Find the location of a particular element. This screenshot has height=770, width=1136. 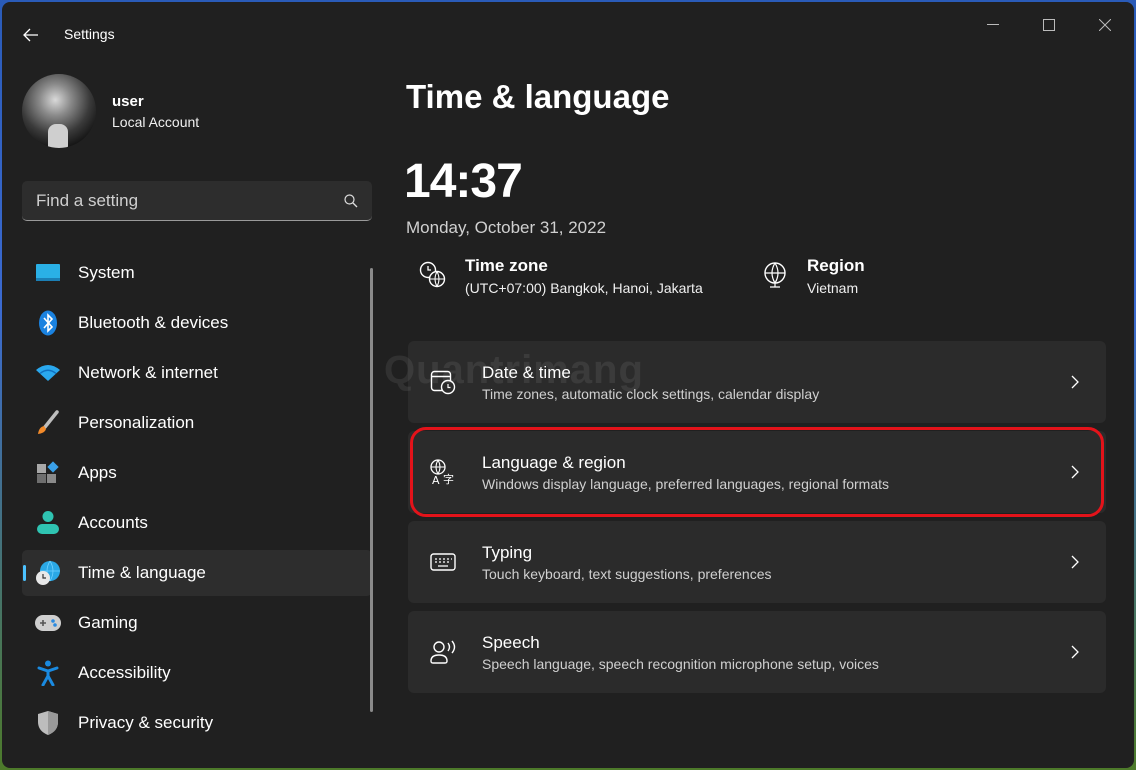

bluetooth-icon is located at coordinates (48, 323).